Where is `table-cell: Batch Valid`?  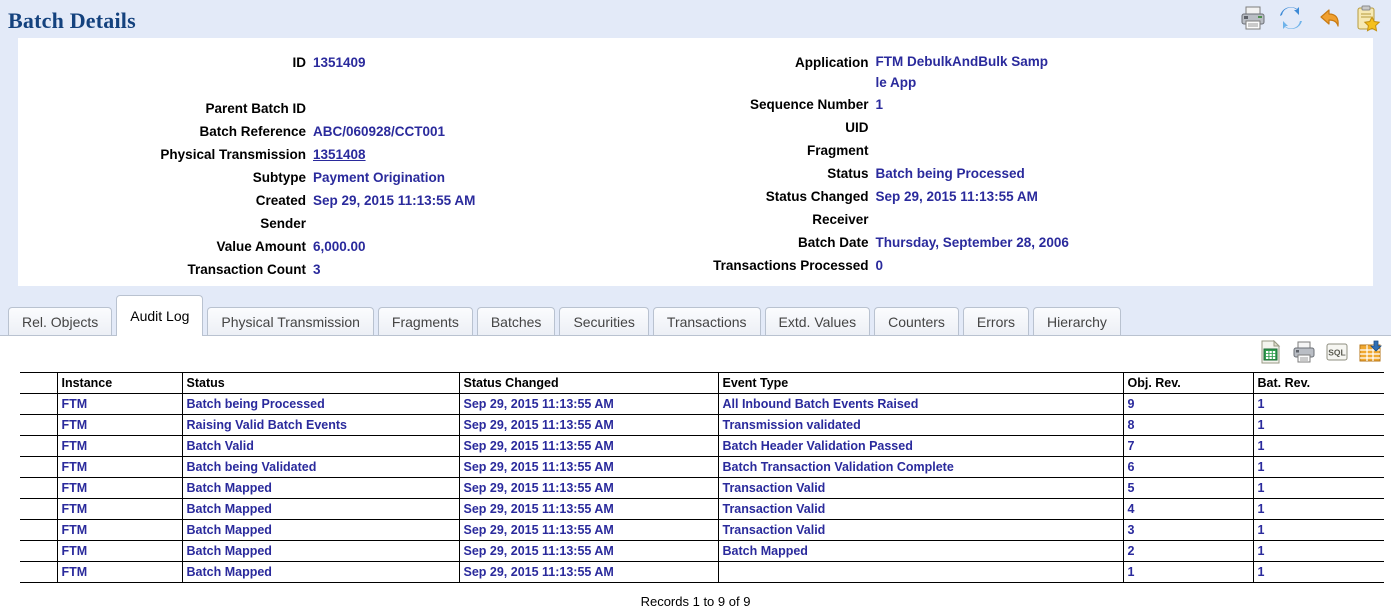 table-cell: Batch Valid is located at coordinates (320, 446).